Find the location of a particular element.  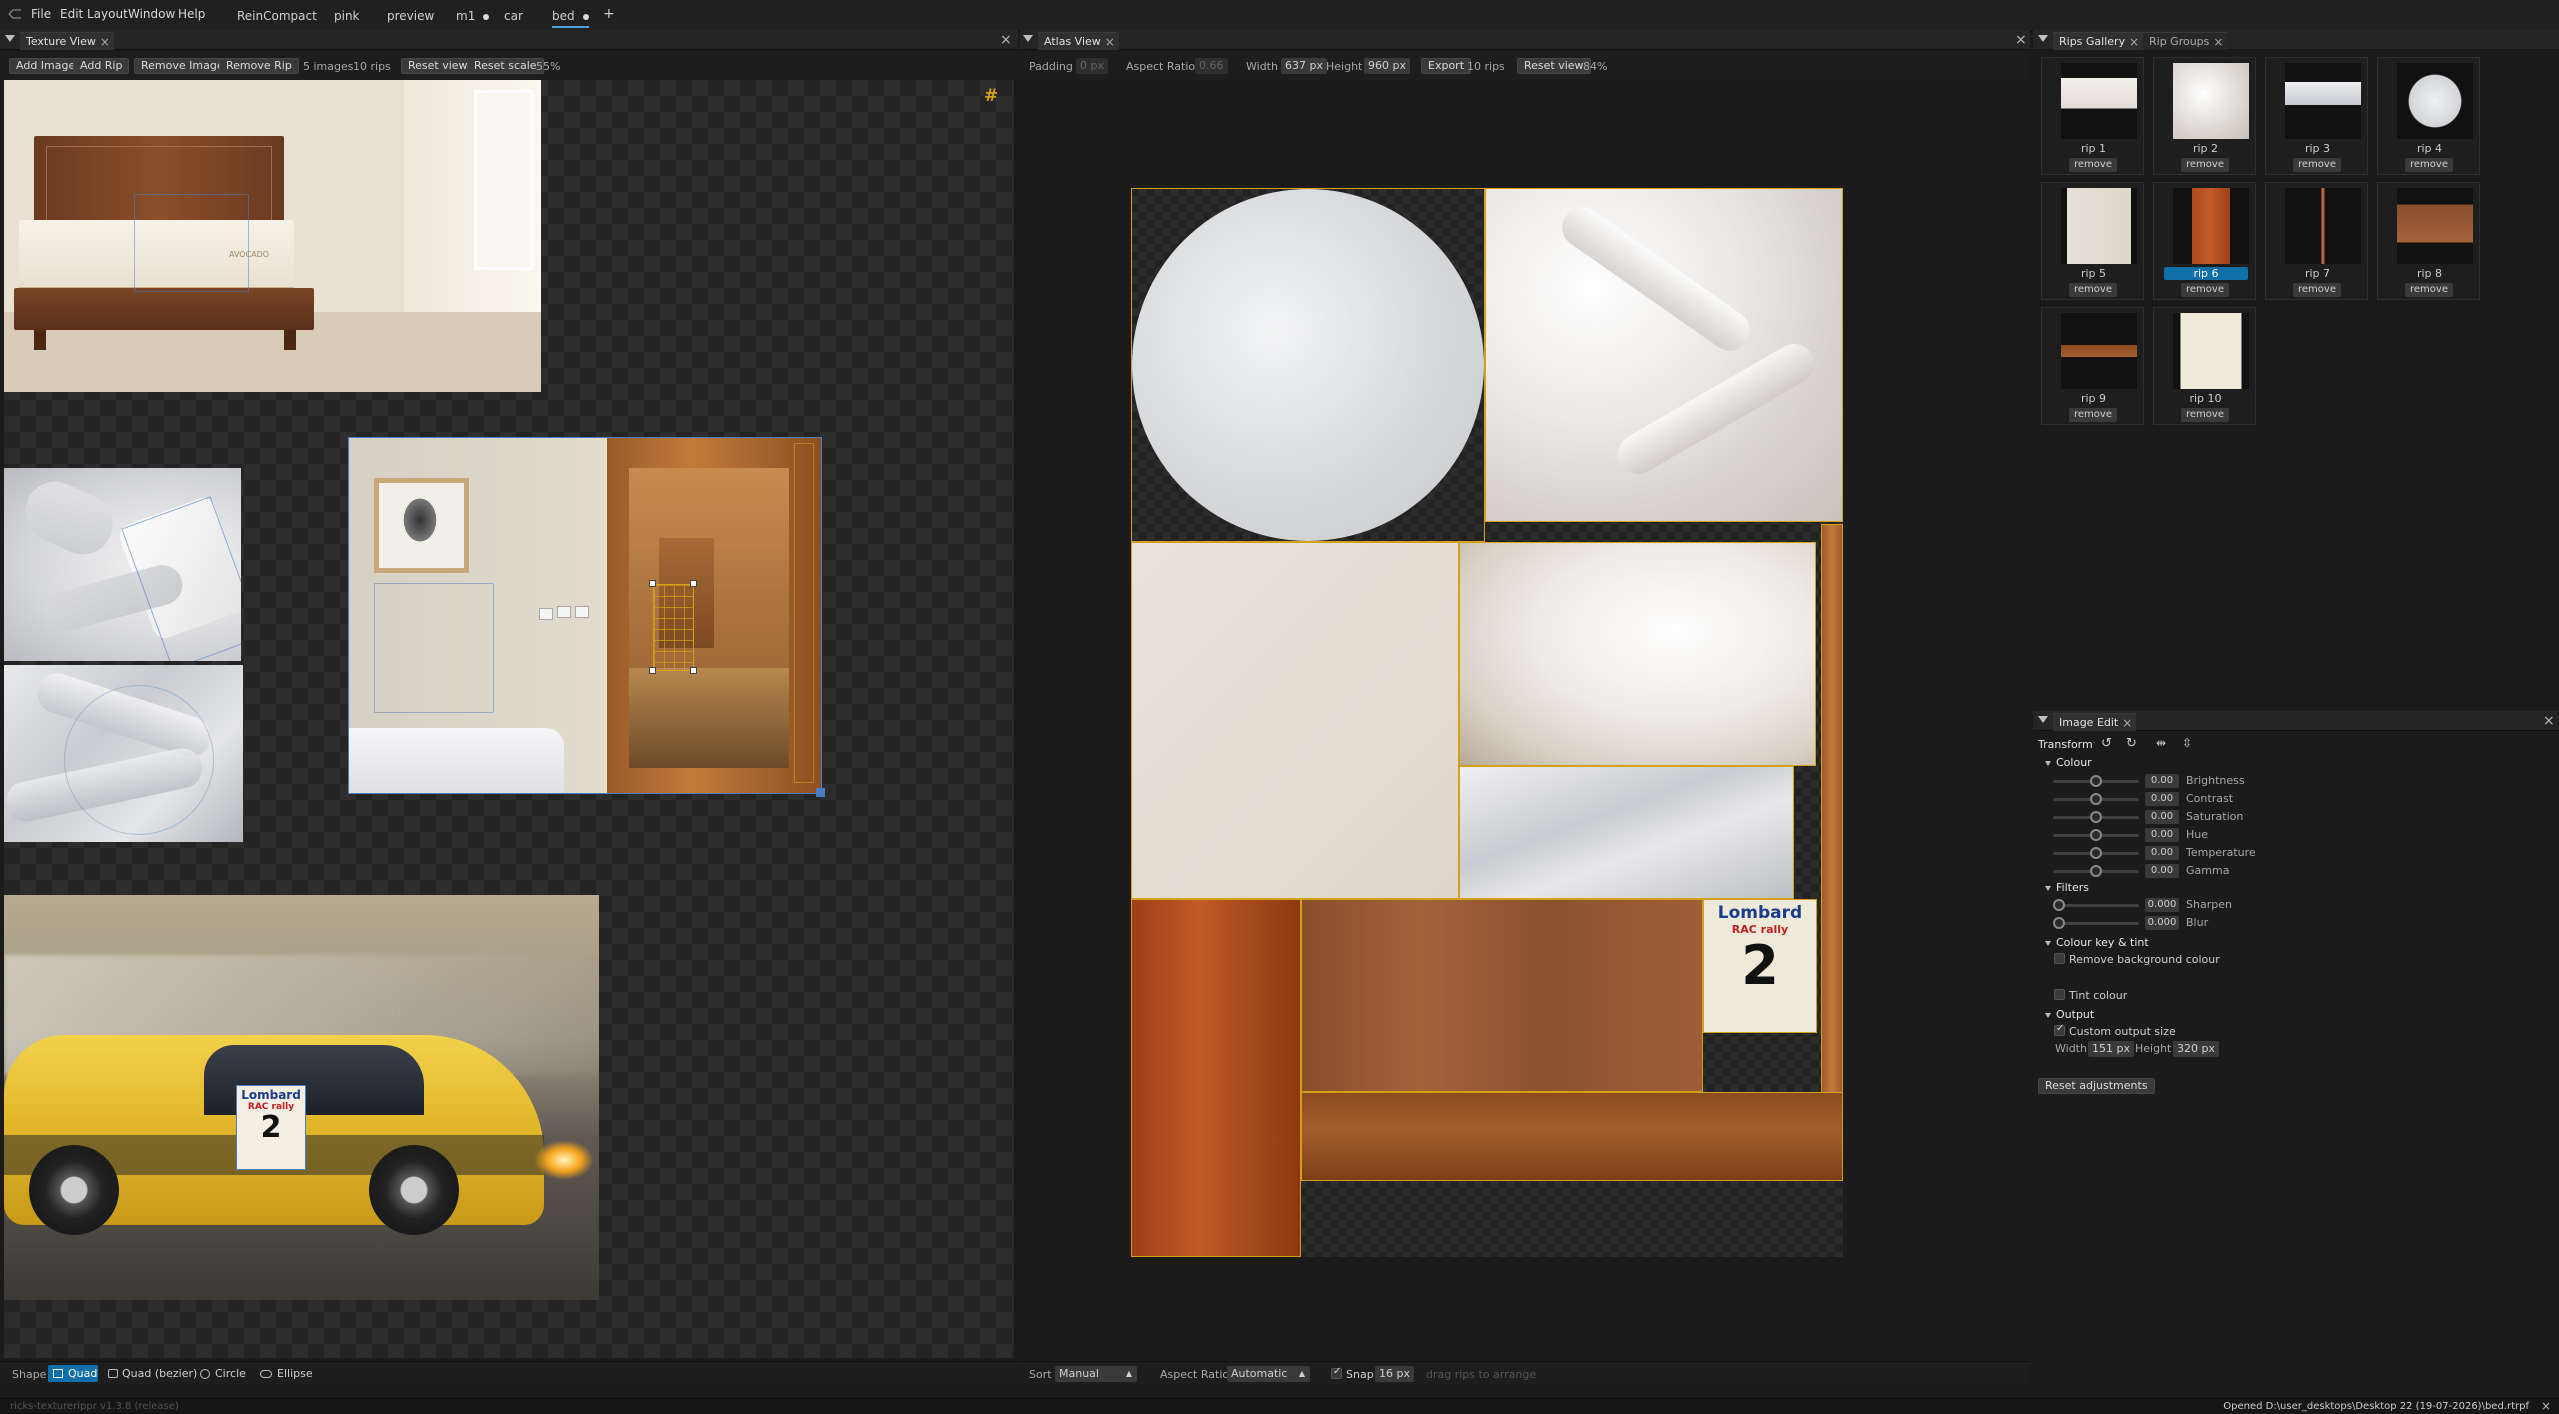

rotate-left-icon: ↺ is located at coordinates (2106, 743).